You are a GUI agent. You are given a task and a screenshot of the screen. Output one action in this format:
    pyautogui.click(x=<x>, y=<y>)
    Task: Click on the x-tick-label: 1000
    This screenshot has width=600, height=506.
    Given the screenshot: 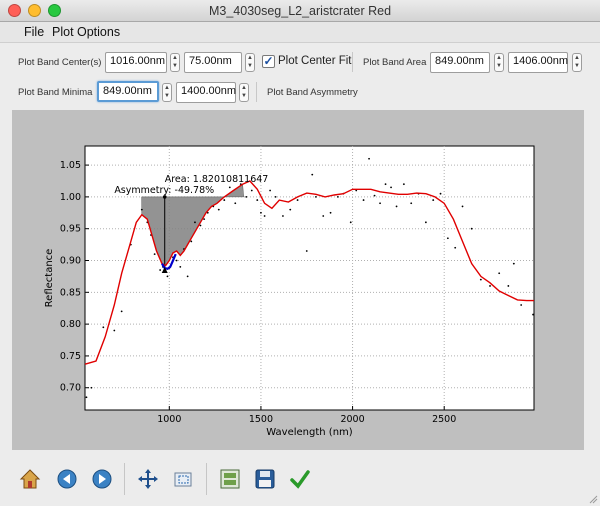 What is the action you would take?
    pyautogui.click(x=169, y=419)
    